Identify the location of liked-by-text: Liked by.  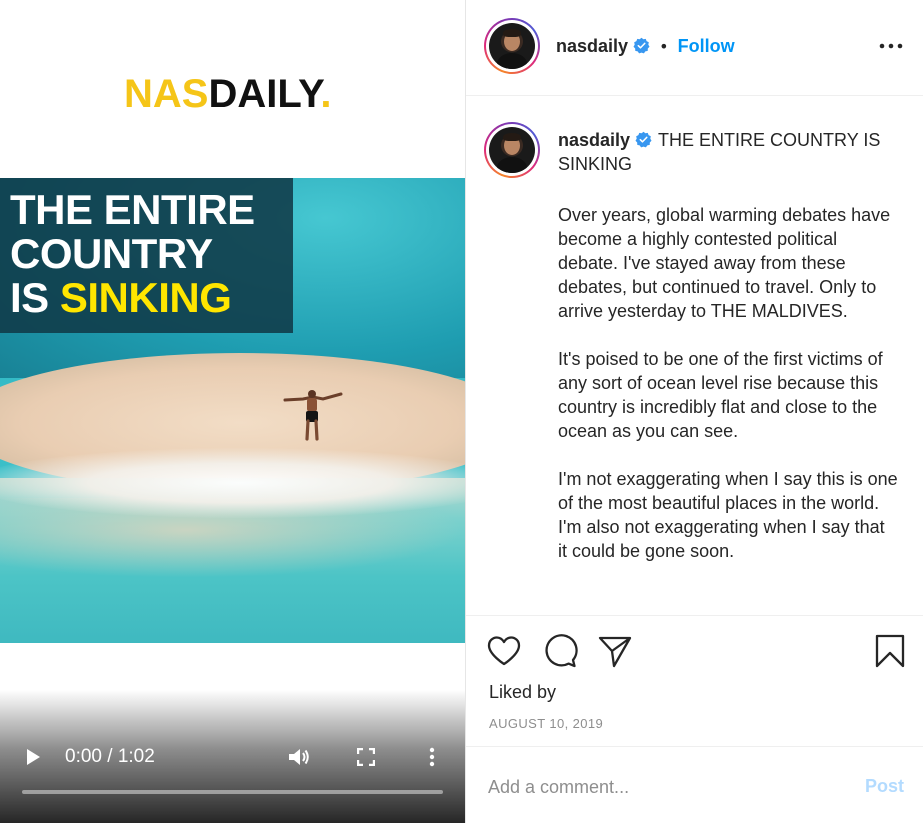
(523, 692).